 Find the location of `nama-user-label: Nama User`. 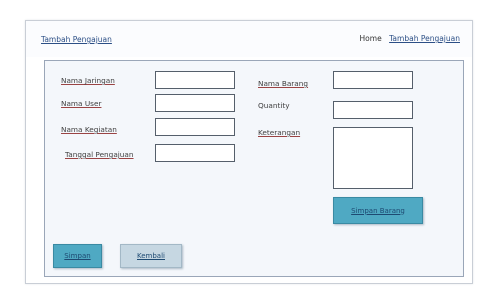

nama-user-label: Nama User is located at coordinates (81, 103).